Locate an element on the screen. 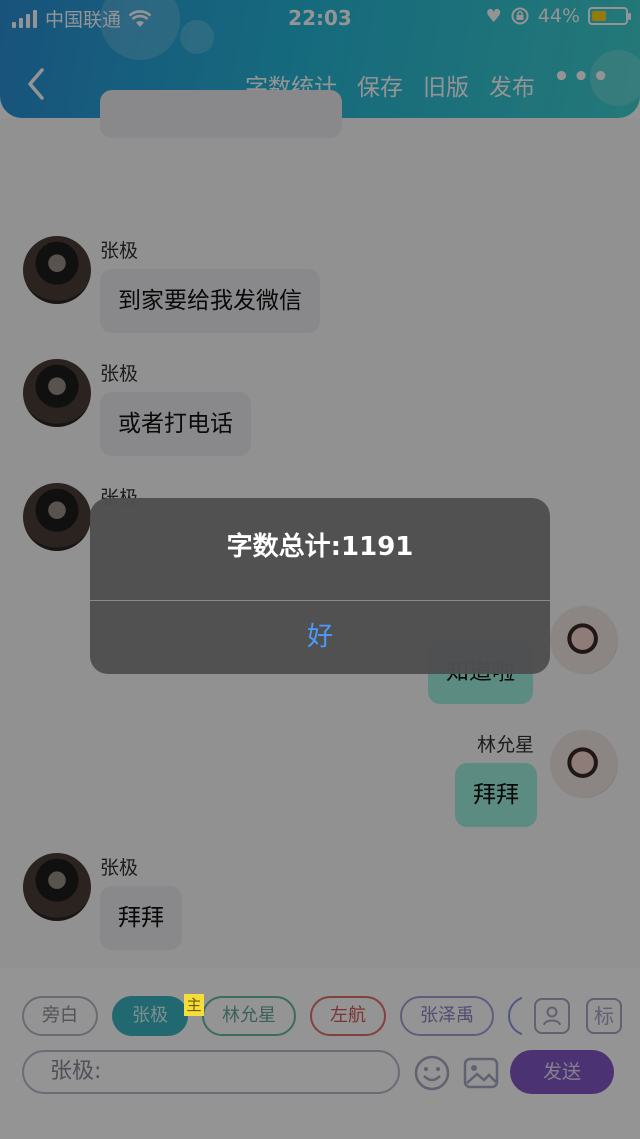  alert-title: 字数总计:1191 is located at coordinates (320, 547).